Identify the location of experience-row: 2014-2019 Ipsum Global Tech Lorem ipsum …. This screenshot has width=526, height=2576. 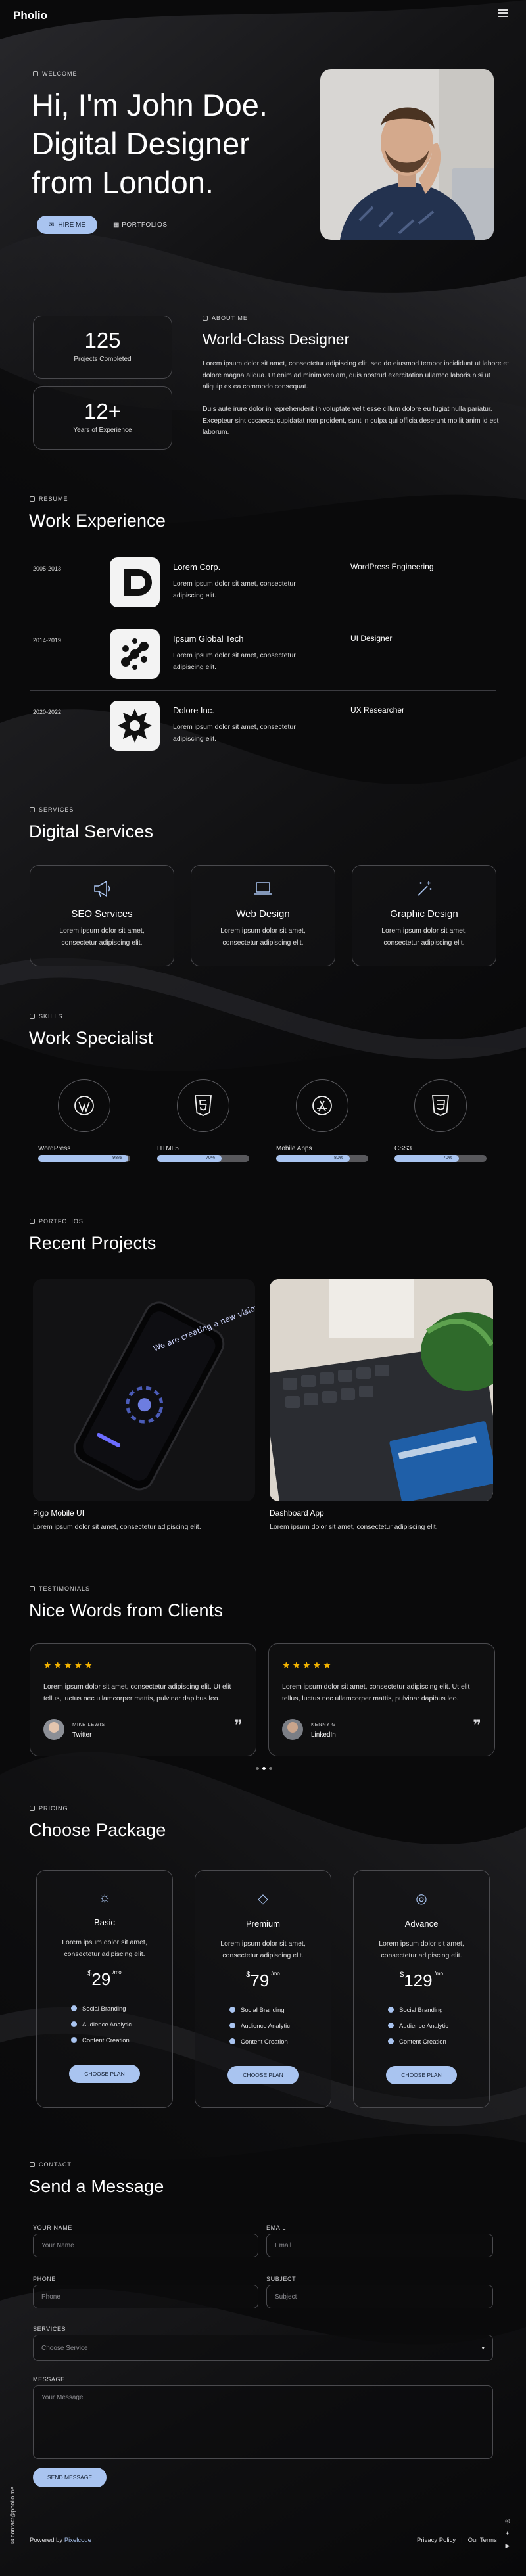
(263, 655).